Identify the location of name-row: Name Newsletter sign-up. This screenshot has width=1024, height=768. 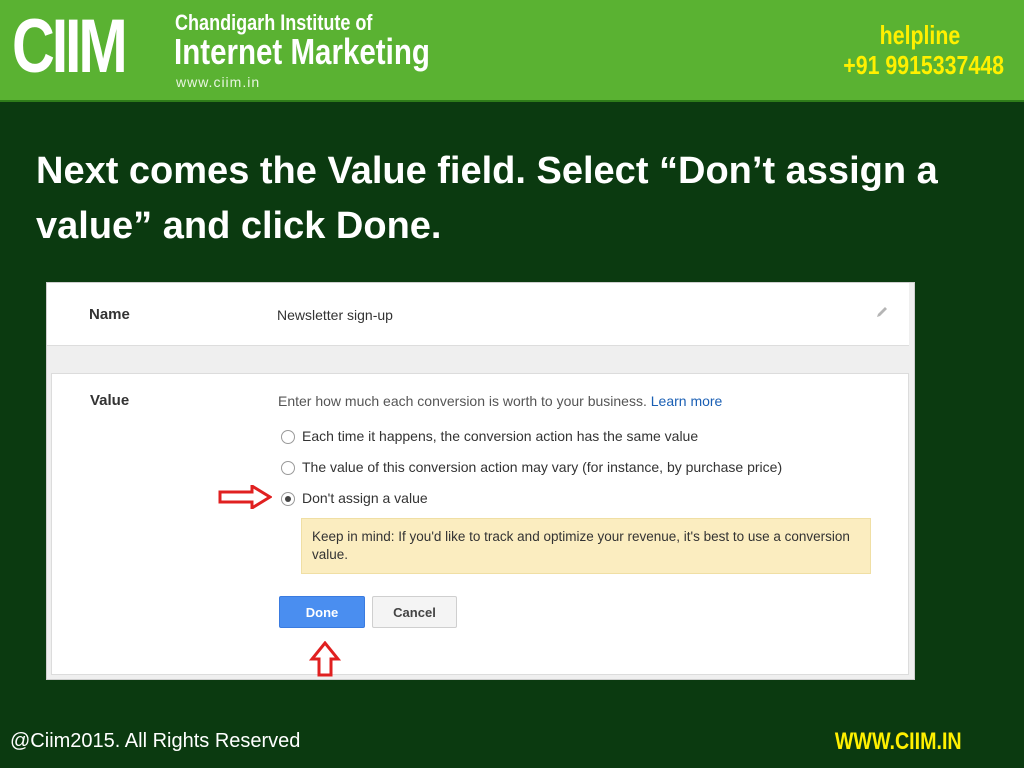
(478, 314).